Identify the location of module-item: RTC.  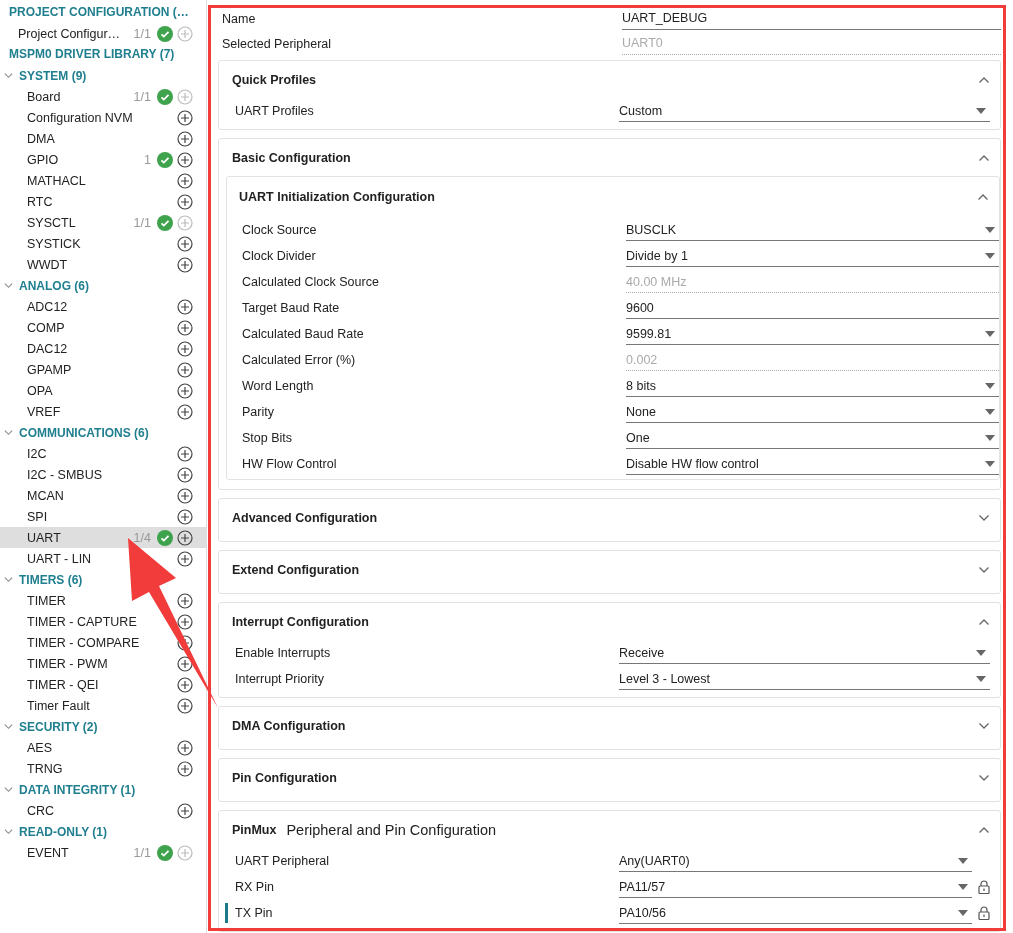
(103, 201).